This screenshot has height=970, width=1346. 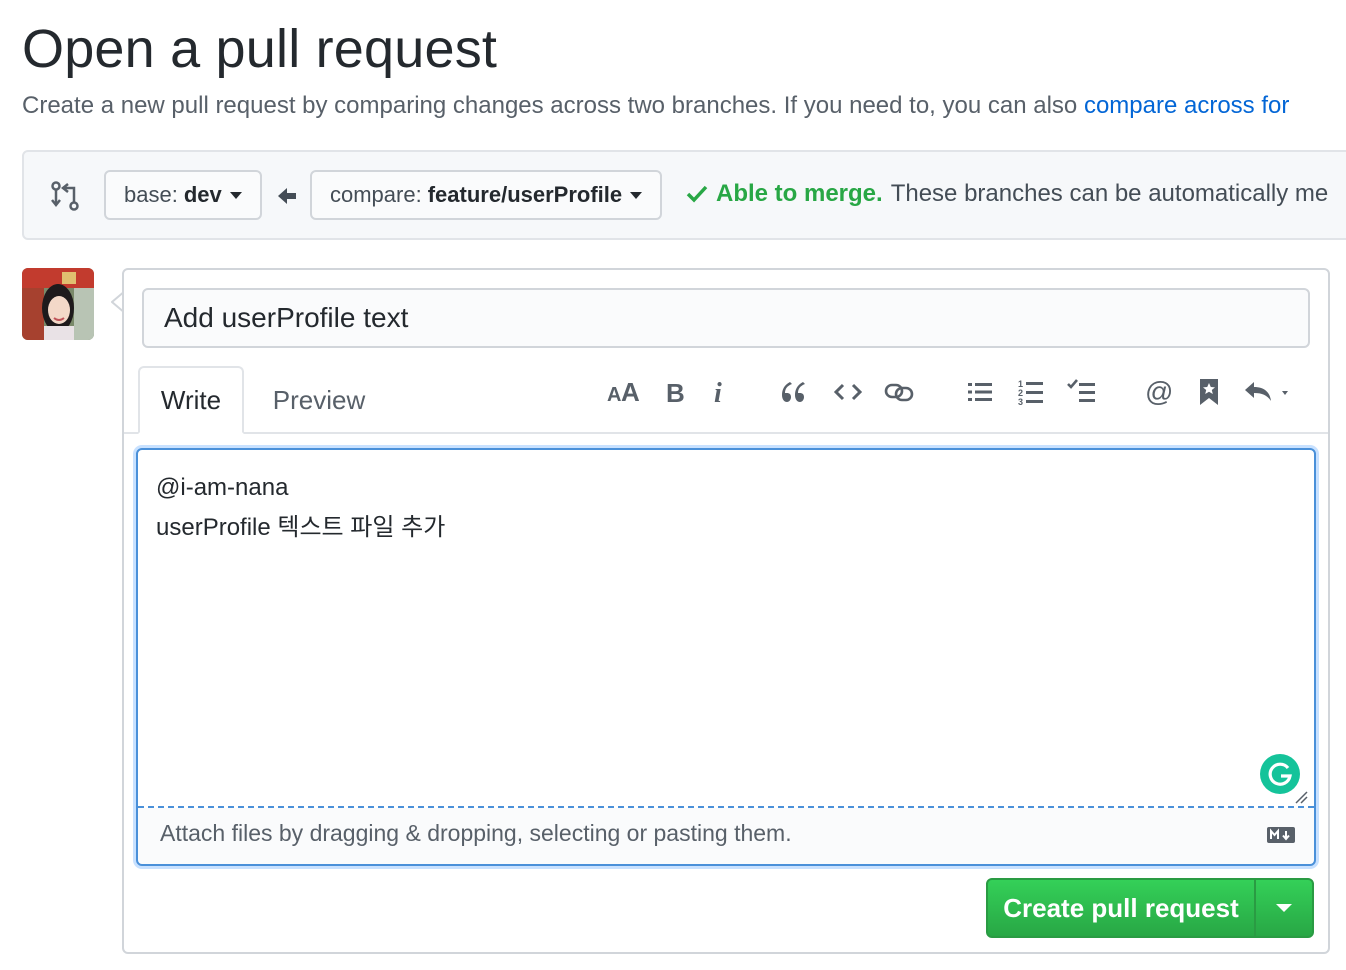 I want to click on base-value: dev, so click(x=202, y=194).